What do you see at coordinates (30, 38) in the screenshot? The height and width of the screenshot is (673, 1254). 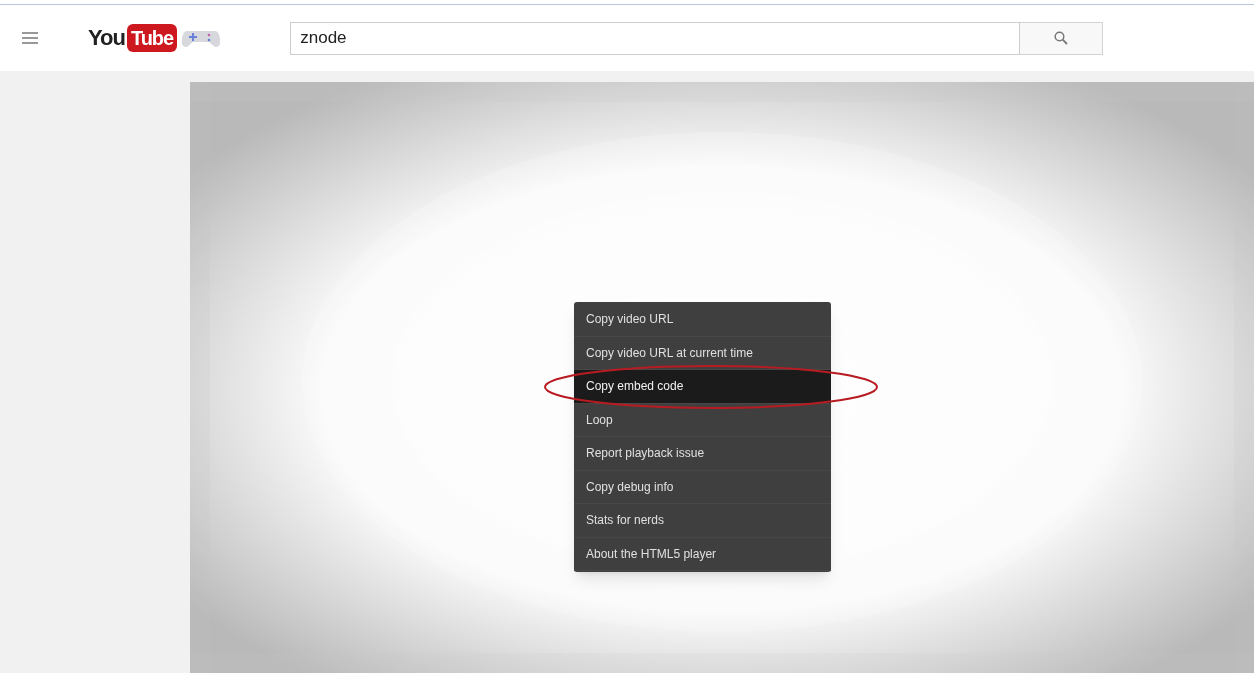 I see `menu-icon` at bounding box center [30, 38].